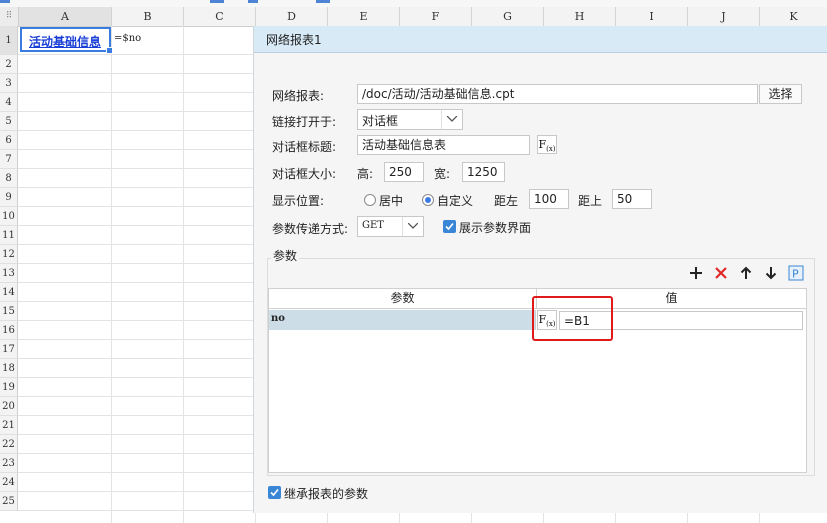 This screenshot has height=523, width=827. I want to click on param-name-cell: no, so click(278, 318).